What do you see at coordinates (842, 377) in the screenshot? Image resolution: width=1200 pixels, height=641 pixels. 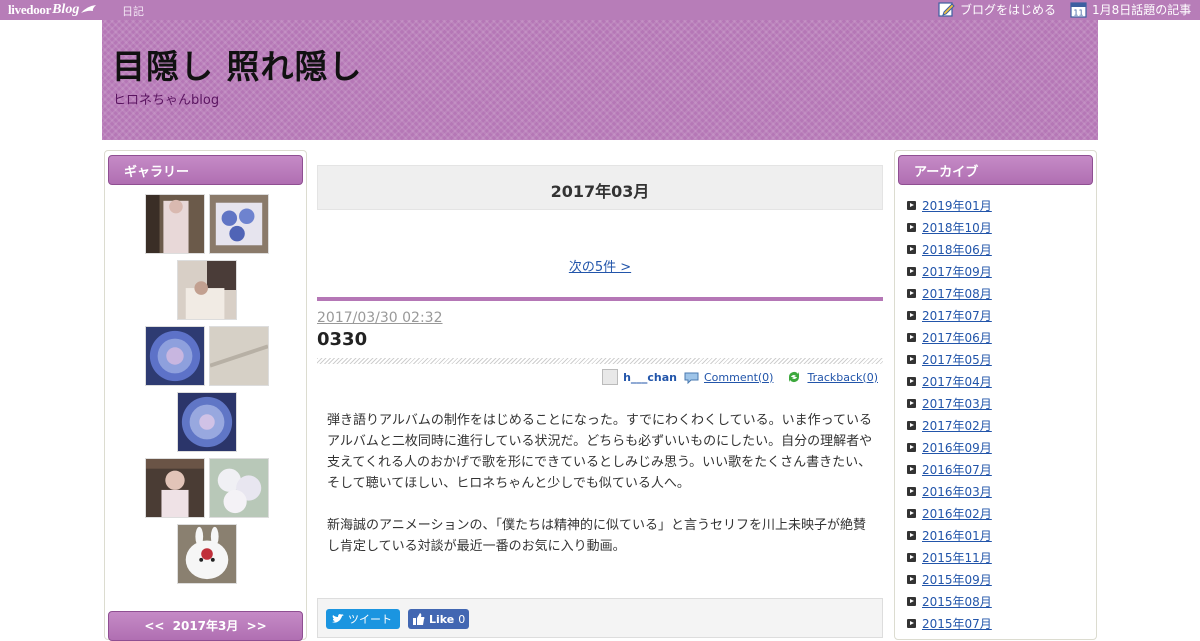 I see `trackback-link: Trackback(0)` at bounding box center [842, 377].